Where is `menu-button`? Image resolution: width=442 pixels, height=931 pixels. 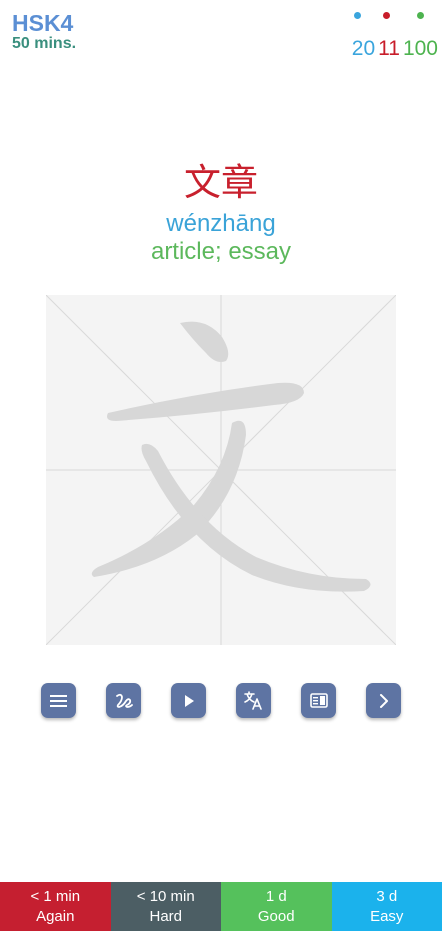 menu-button is located at coordinates (58, 700).